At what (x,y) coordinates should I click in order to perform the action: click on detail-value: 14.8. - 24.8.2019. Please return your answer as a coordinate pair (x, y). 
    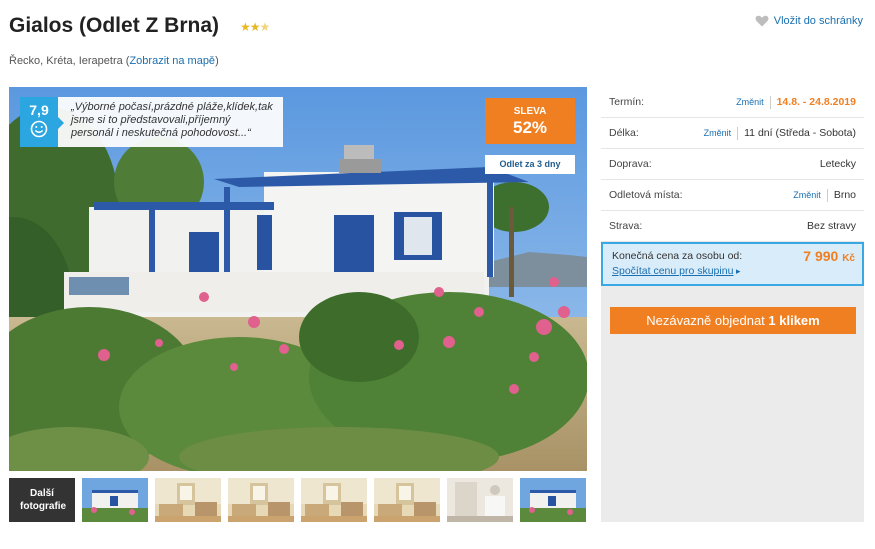
    Looking at the image, I should click on (816, 102).